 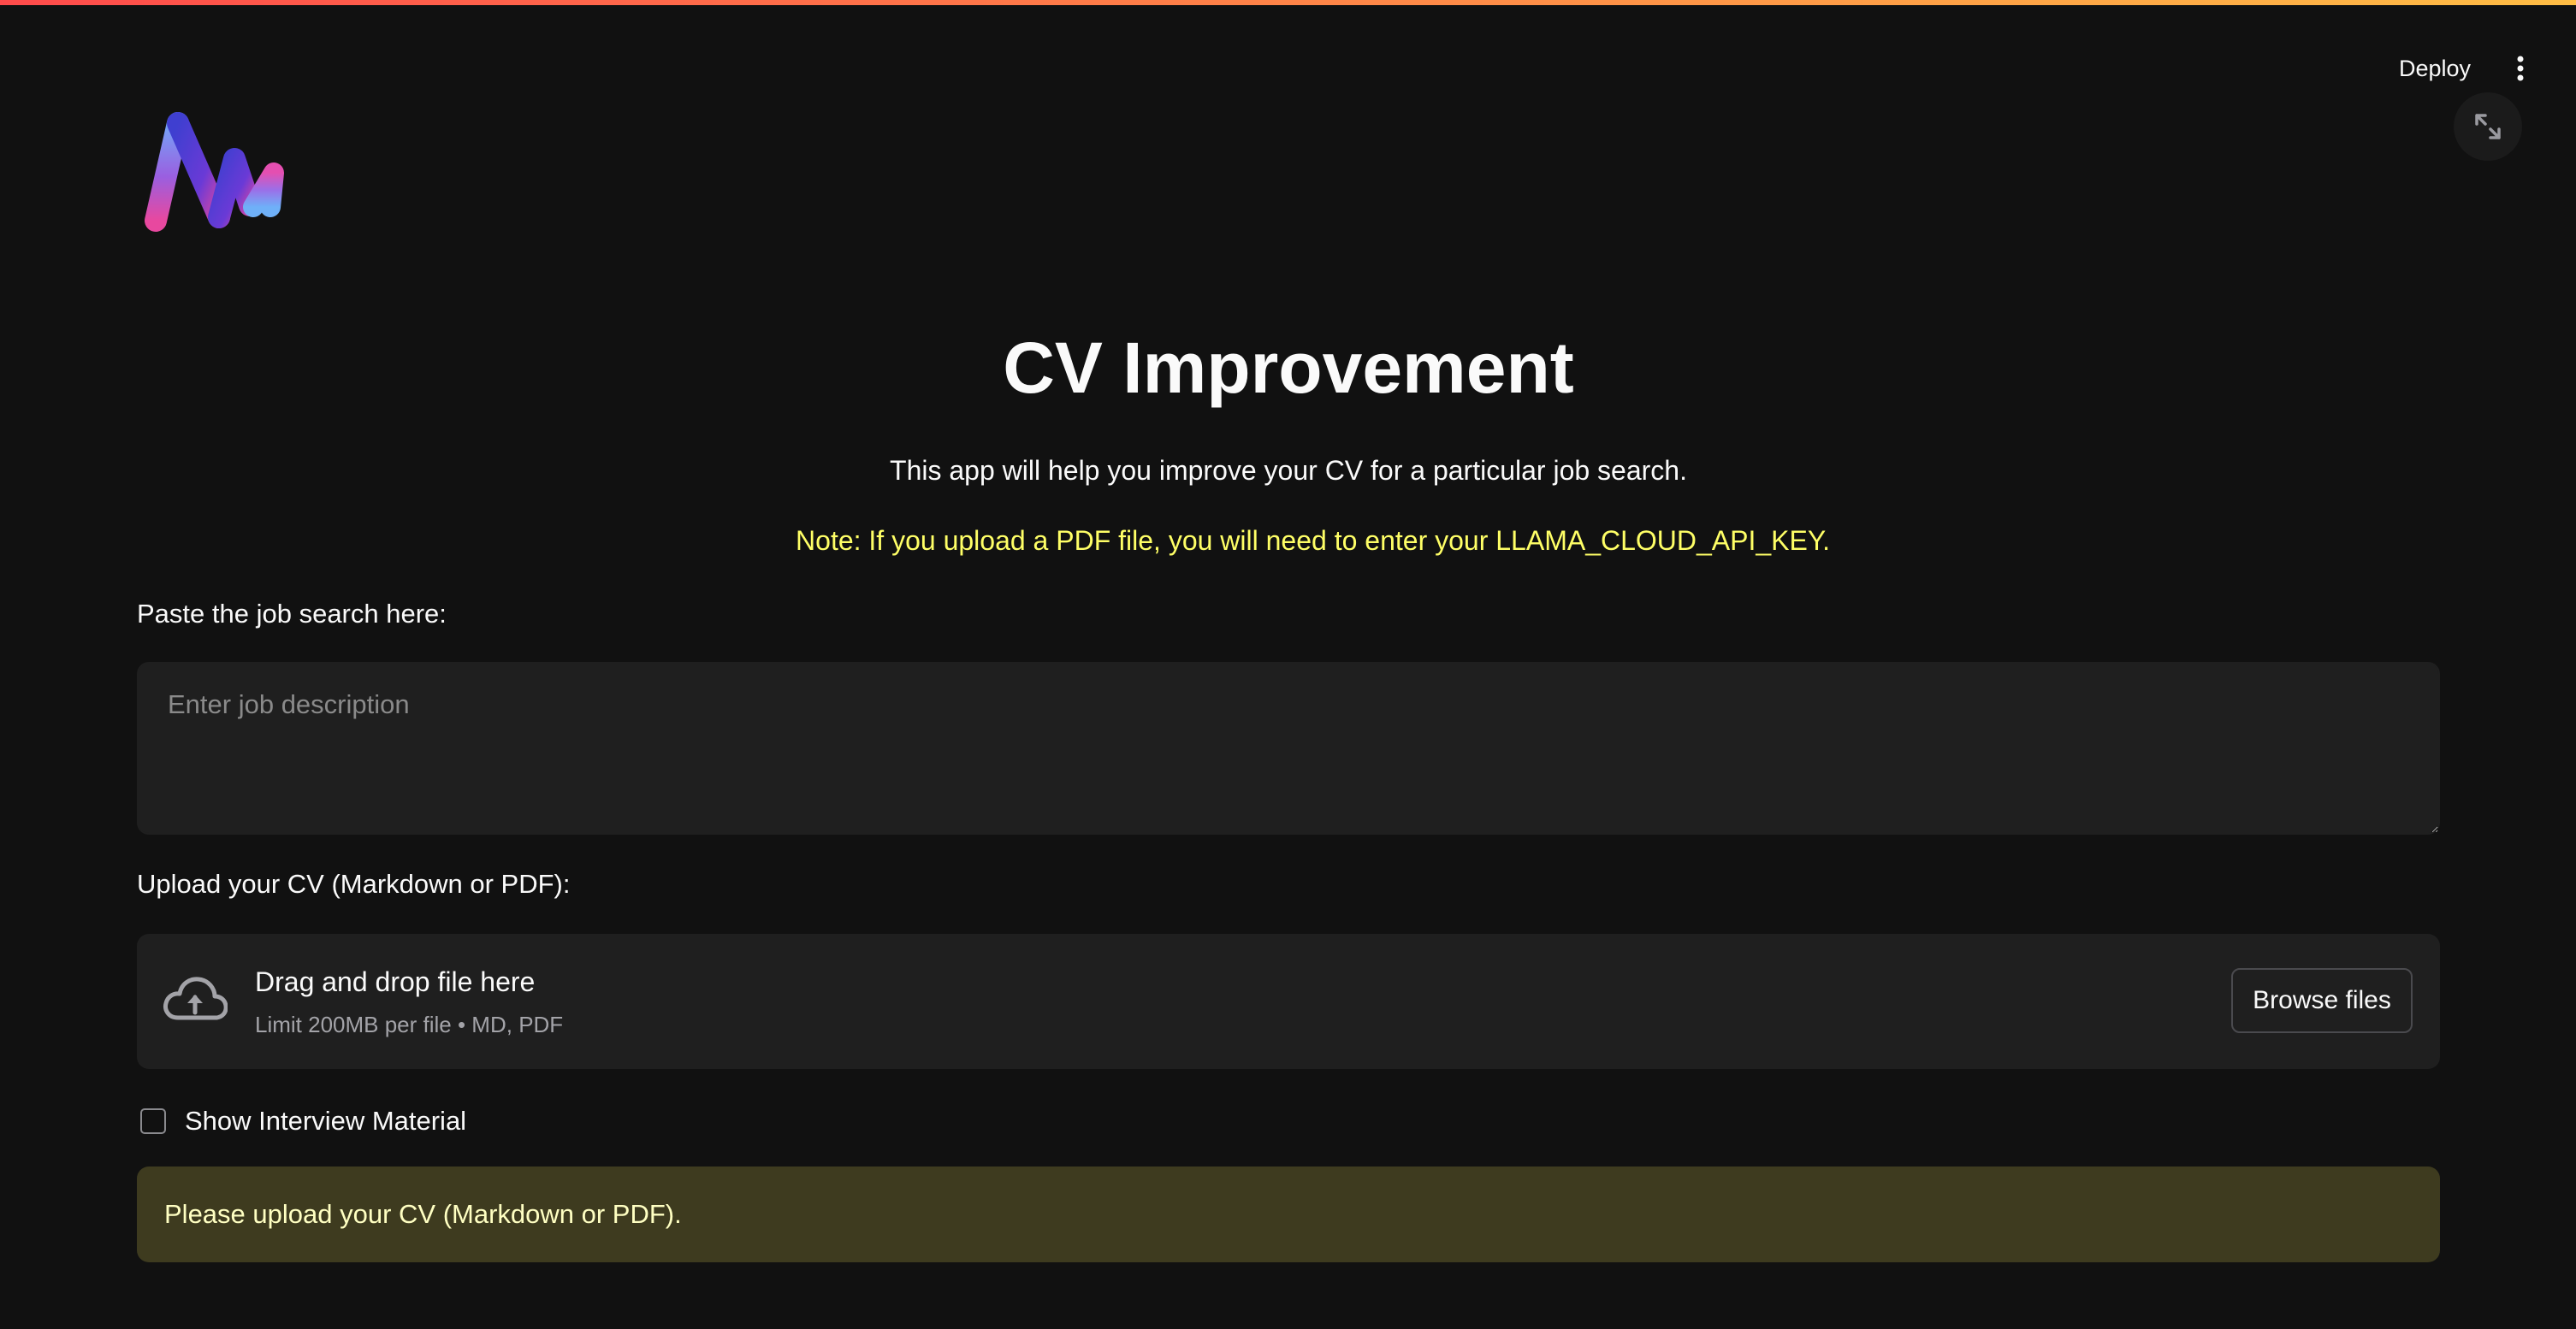 I want to click on job-description-textarea, so click(x=1288, y=748).